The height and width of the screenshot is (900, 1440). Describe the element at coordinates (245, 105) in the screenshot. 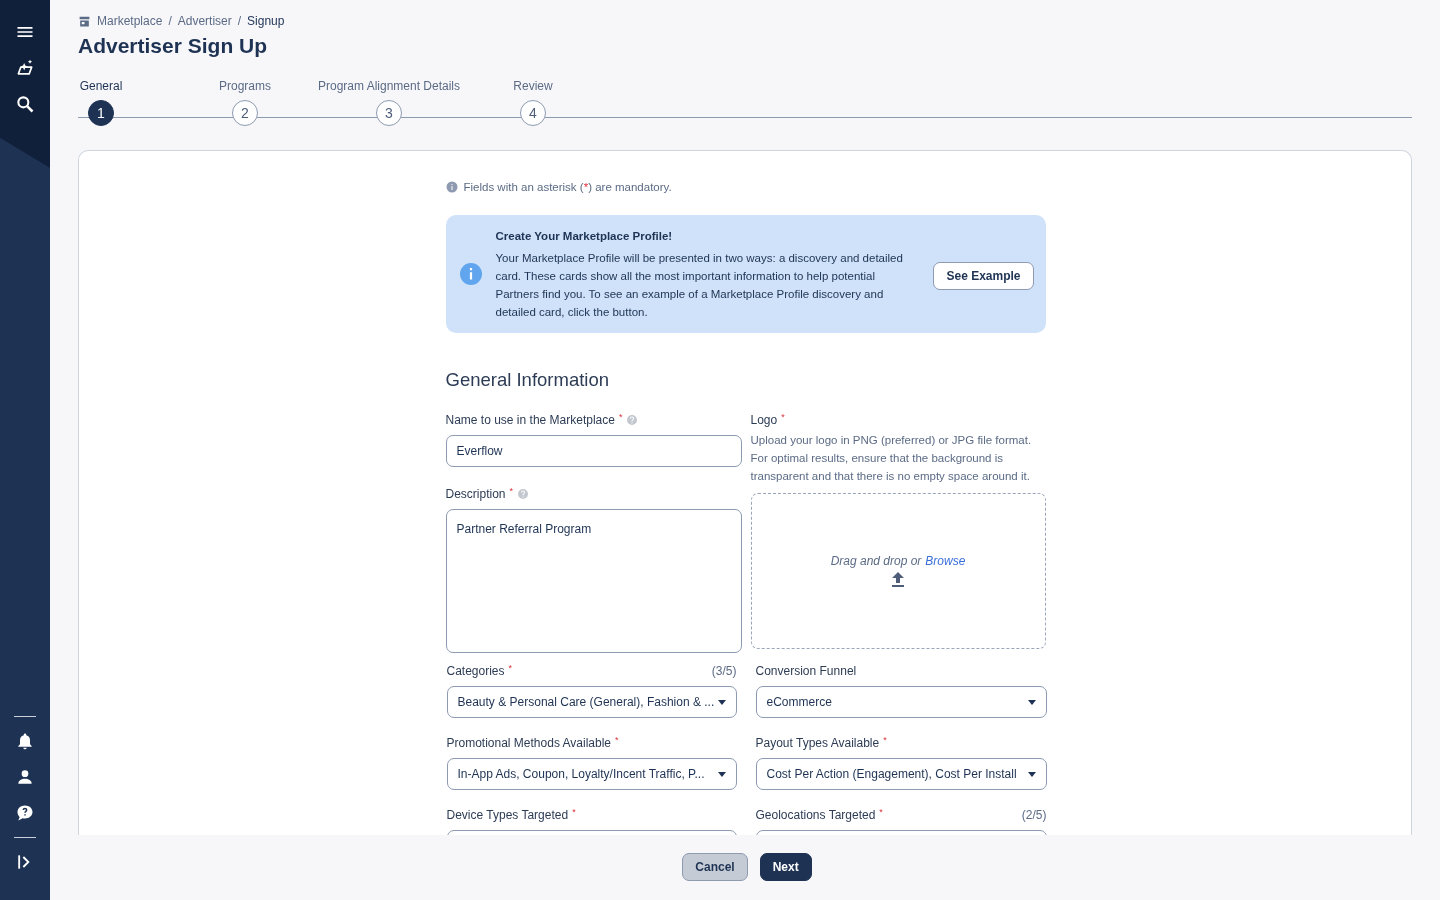

I see `step-tab: Programs 2` at that location.